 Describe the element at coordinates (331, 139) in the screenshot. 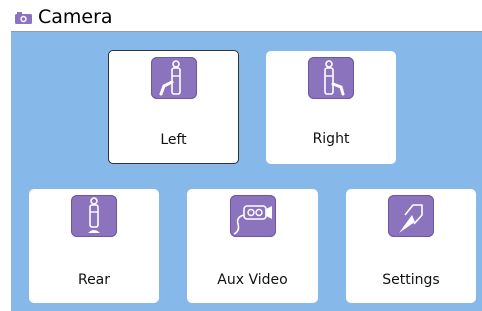

I see `right-camera-label: Right` at that location.